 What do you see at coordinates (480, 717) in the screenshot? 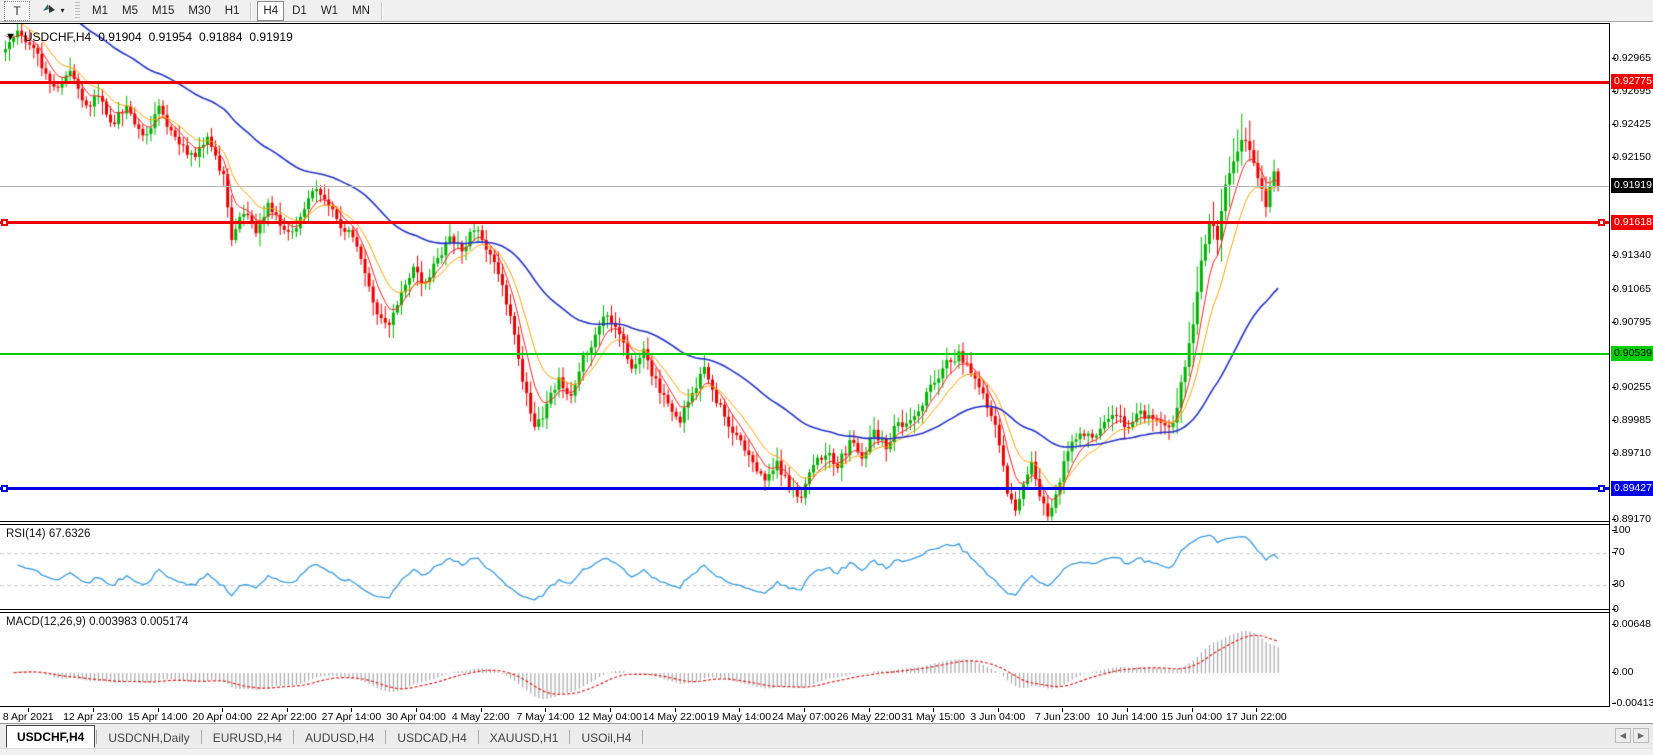
I see `date-label: 4 May 22:00` at bounding box center [480, 717].